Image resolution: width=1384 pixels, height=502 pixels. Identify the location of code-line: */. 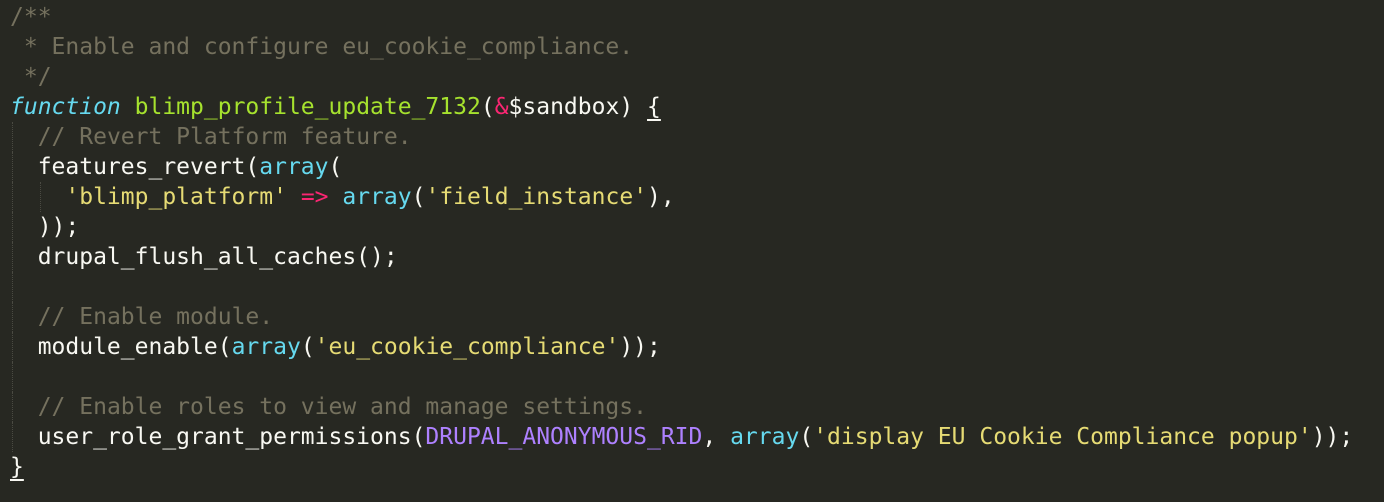
(695, 77).